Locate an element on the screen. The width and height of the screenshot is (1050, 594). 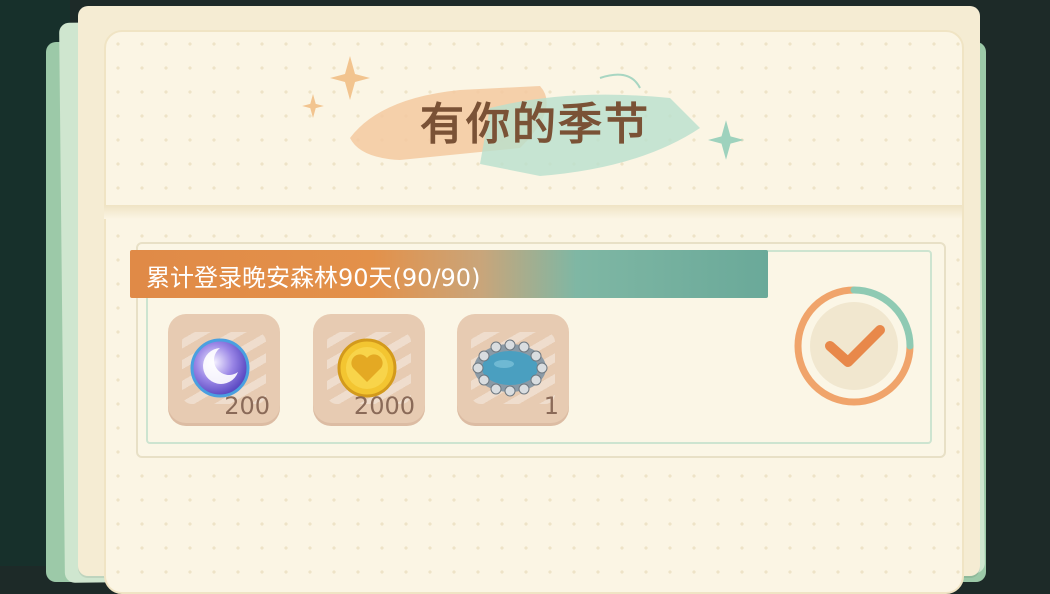
stone-pond-icon is located at coordinates (510, 368).